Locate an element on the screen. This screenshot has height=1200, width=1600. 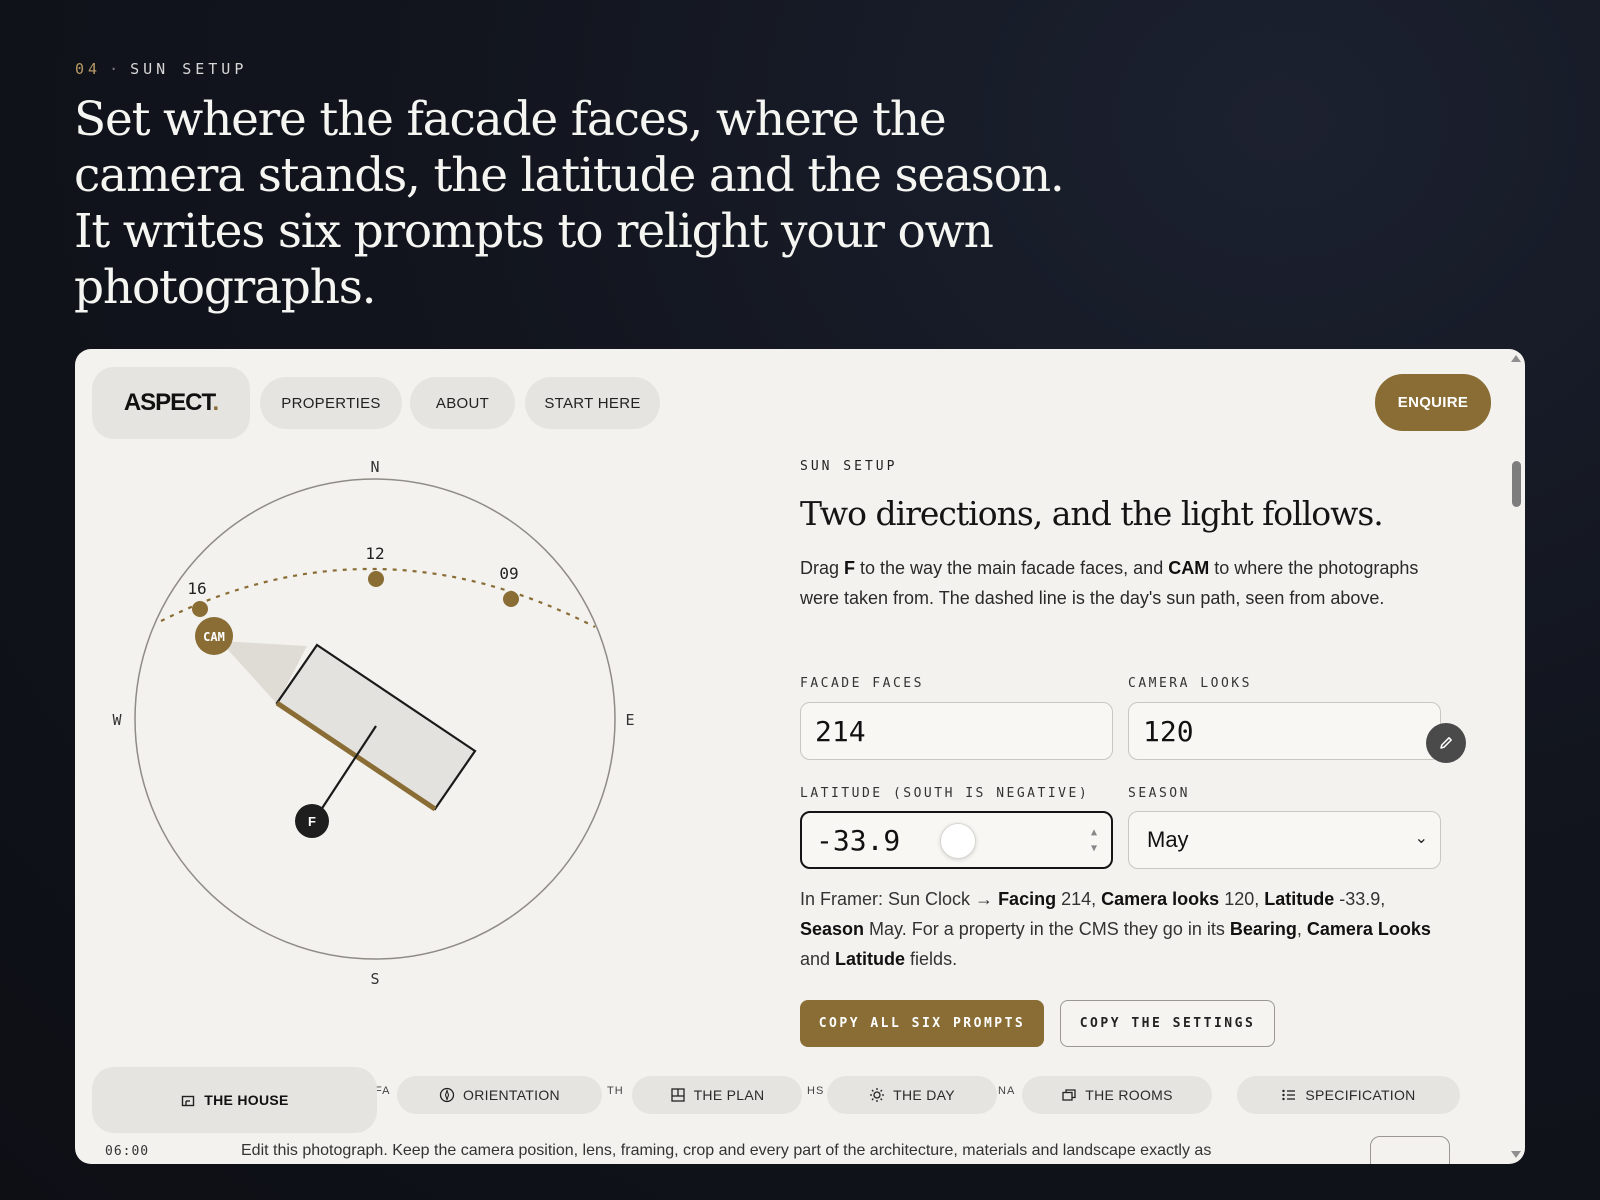
panel-eyebrow: SUN SETUP is located at coordinates (849, 466).